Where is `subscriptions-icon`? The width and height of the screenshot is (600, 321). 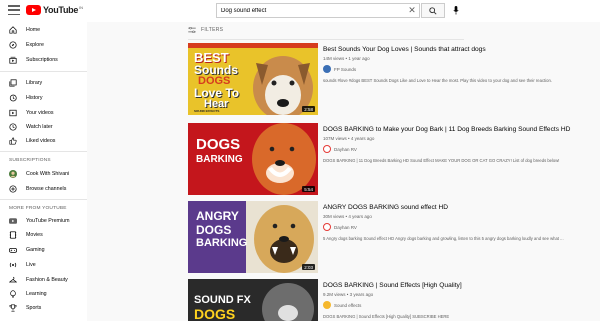 subscriptions-icon is located at coordinates (13, 60).